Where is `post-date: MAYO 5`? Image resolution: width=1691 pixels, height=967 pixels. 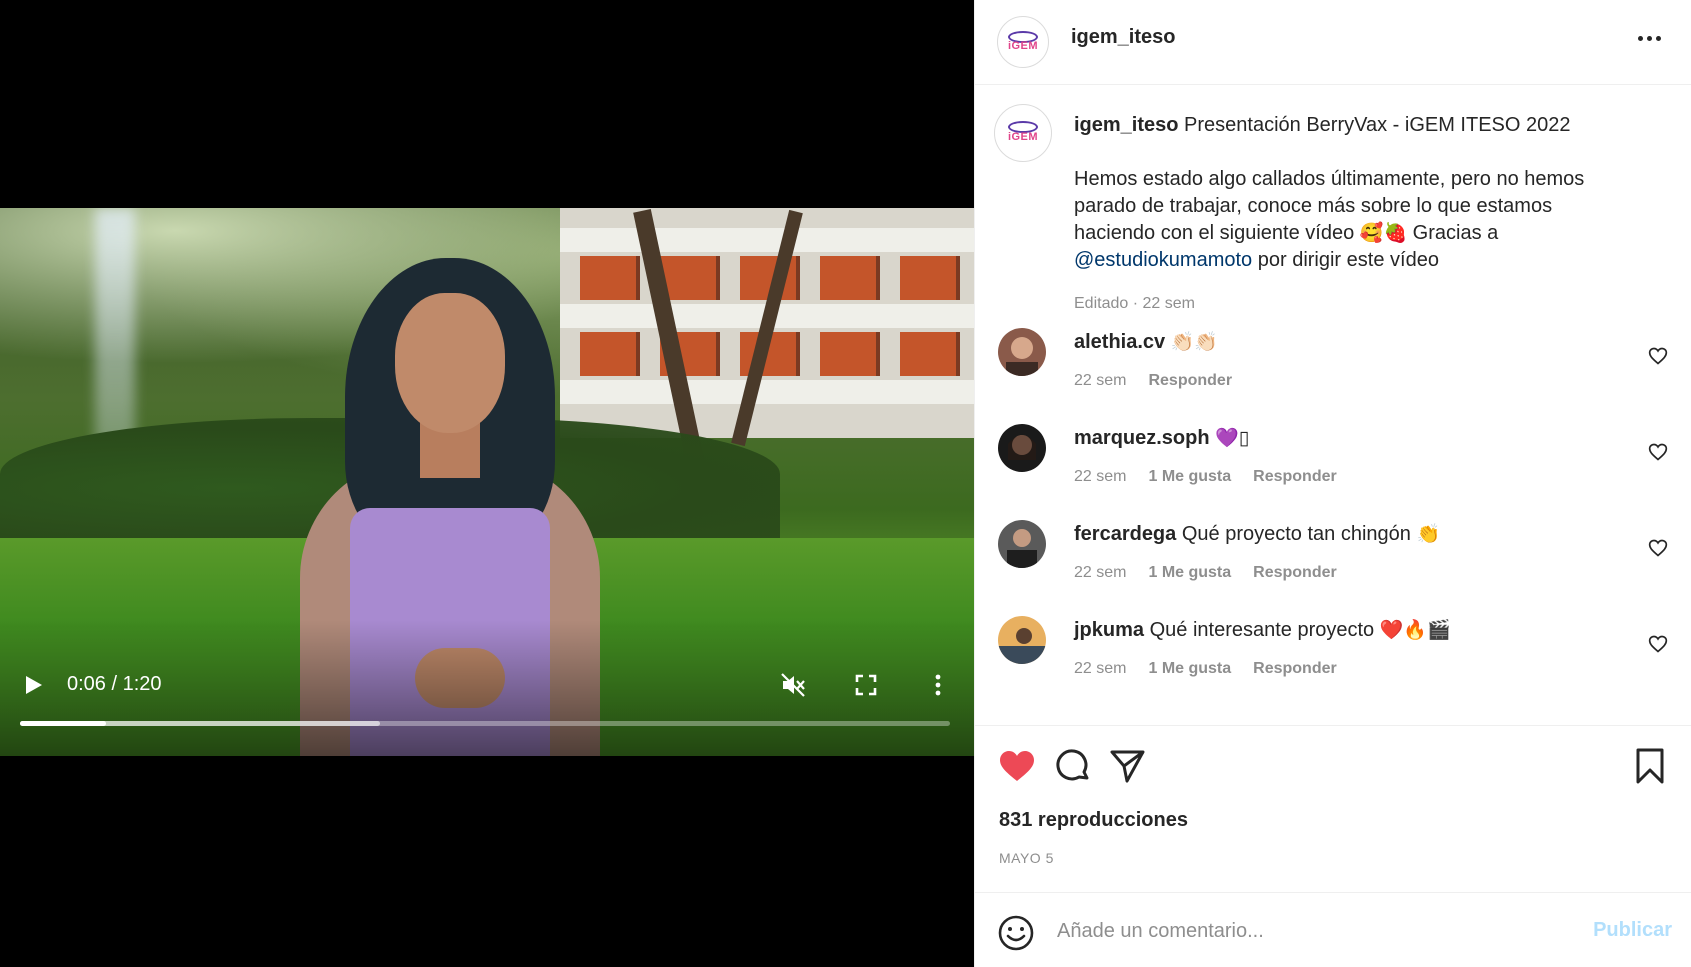
post-date: MAYO 5 is located at coordinates (1026, 858).